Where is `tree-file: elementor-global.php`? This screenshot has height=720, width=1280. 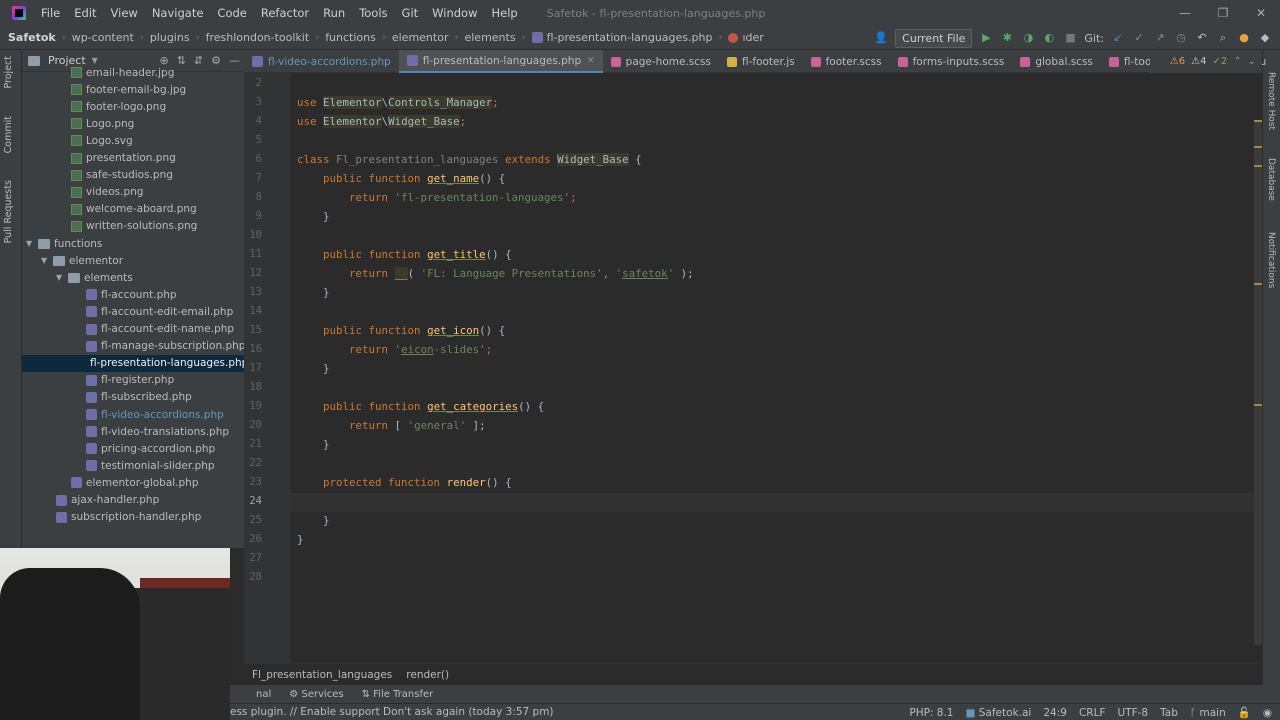
tree-file: elementor-global.php is located at coordinates (135, 482).